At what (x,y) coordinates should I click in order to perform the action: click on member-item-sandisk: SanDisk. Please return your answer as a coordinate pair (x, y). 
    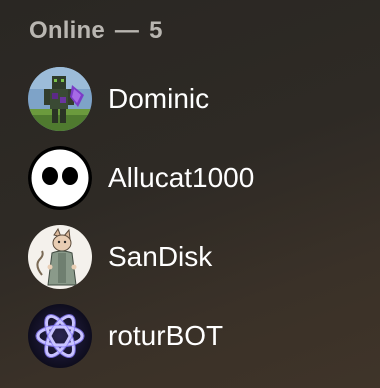
    Looking at the image, I should click on (193, 257).